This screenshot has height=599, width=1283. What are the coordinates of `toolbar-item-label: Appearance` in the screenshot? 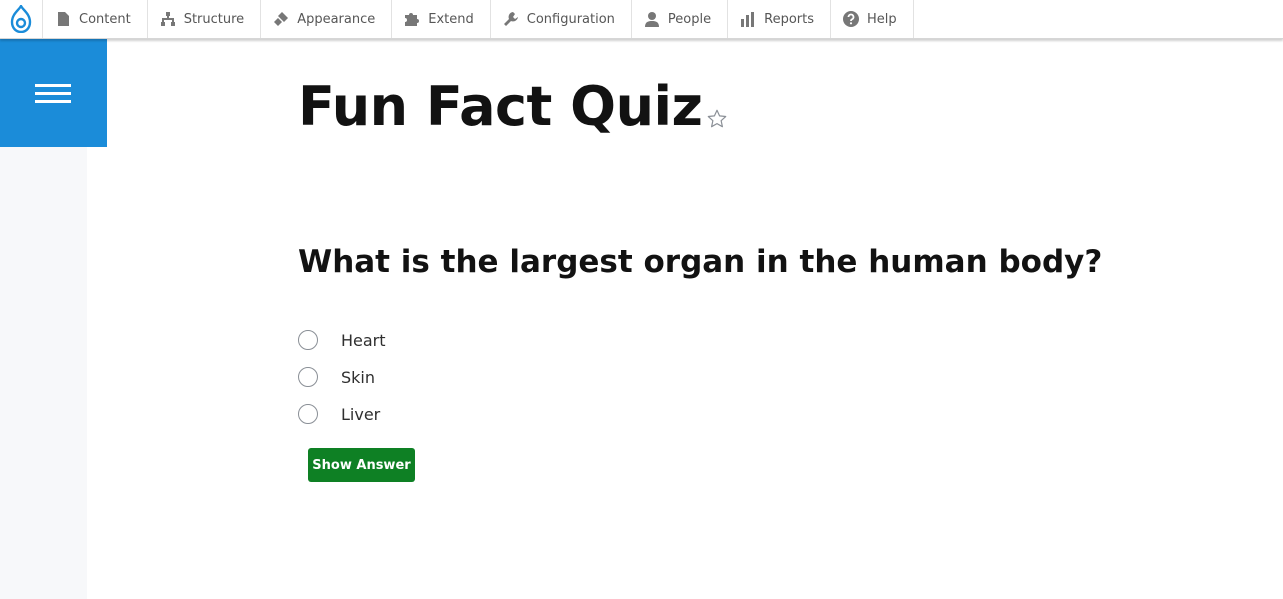 It's located at (336, 19).